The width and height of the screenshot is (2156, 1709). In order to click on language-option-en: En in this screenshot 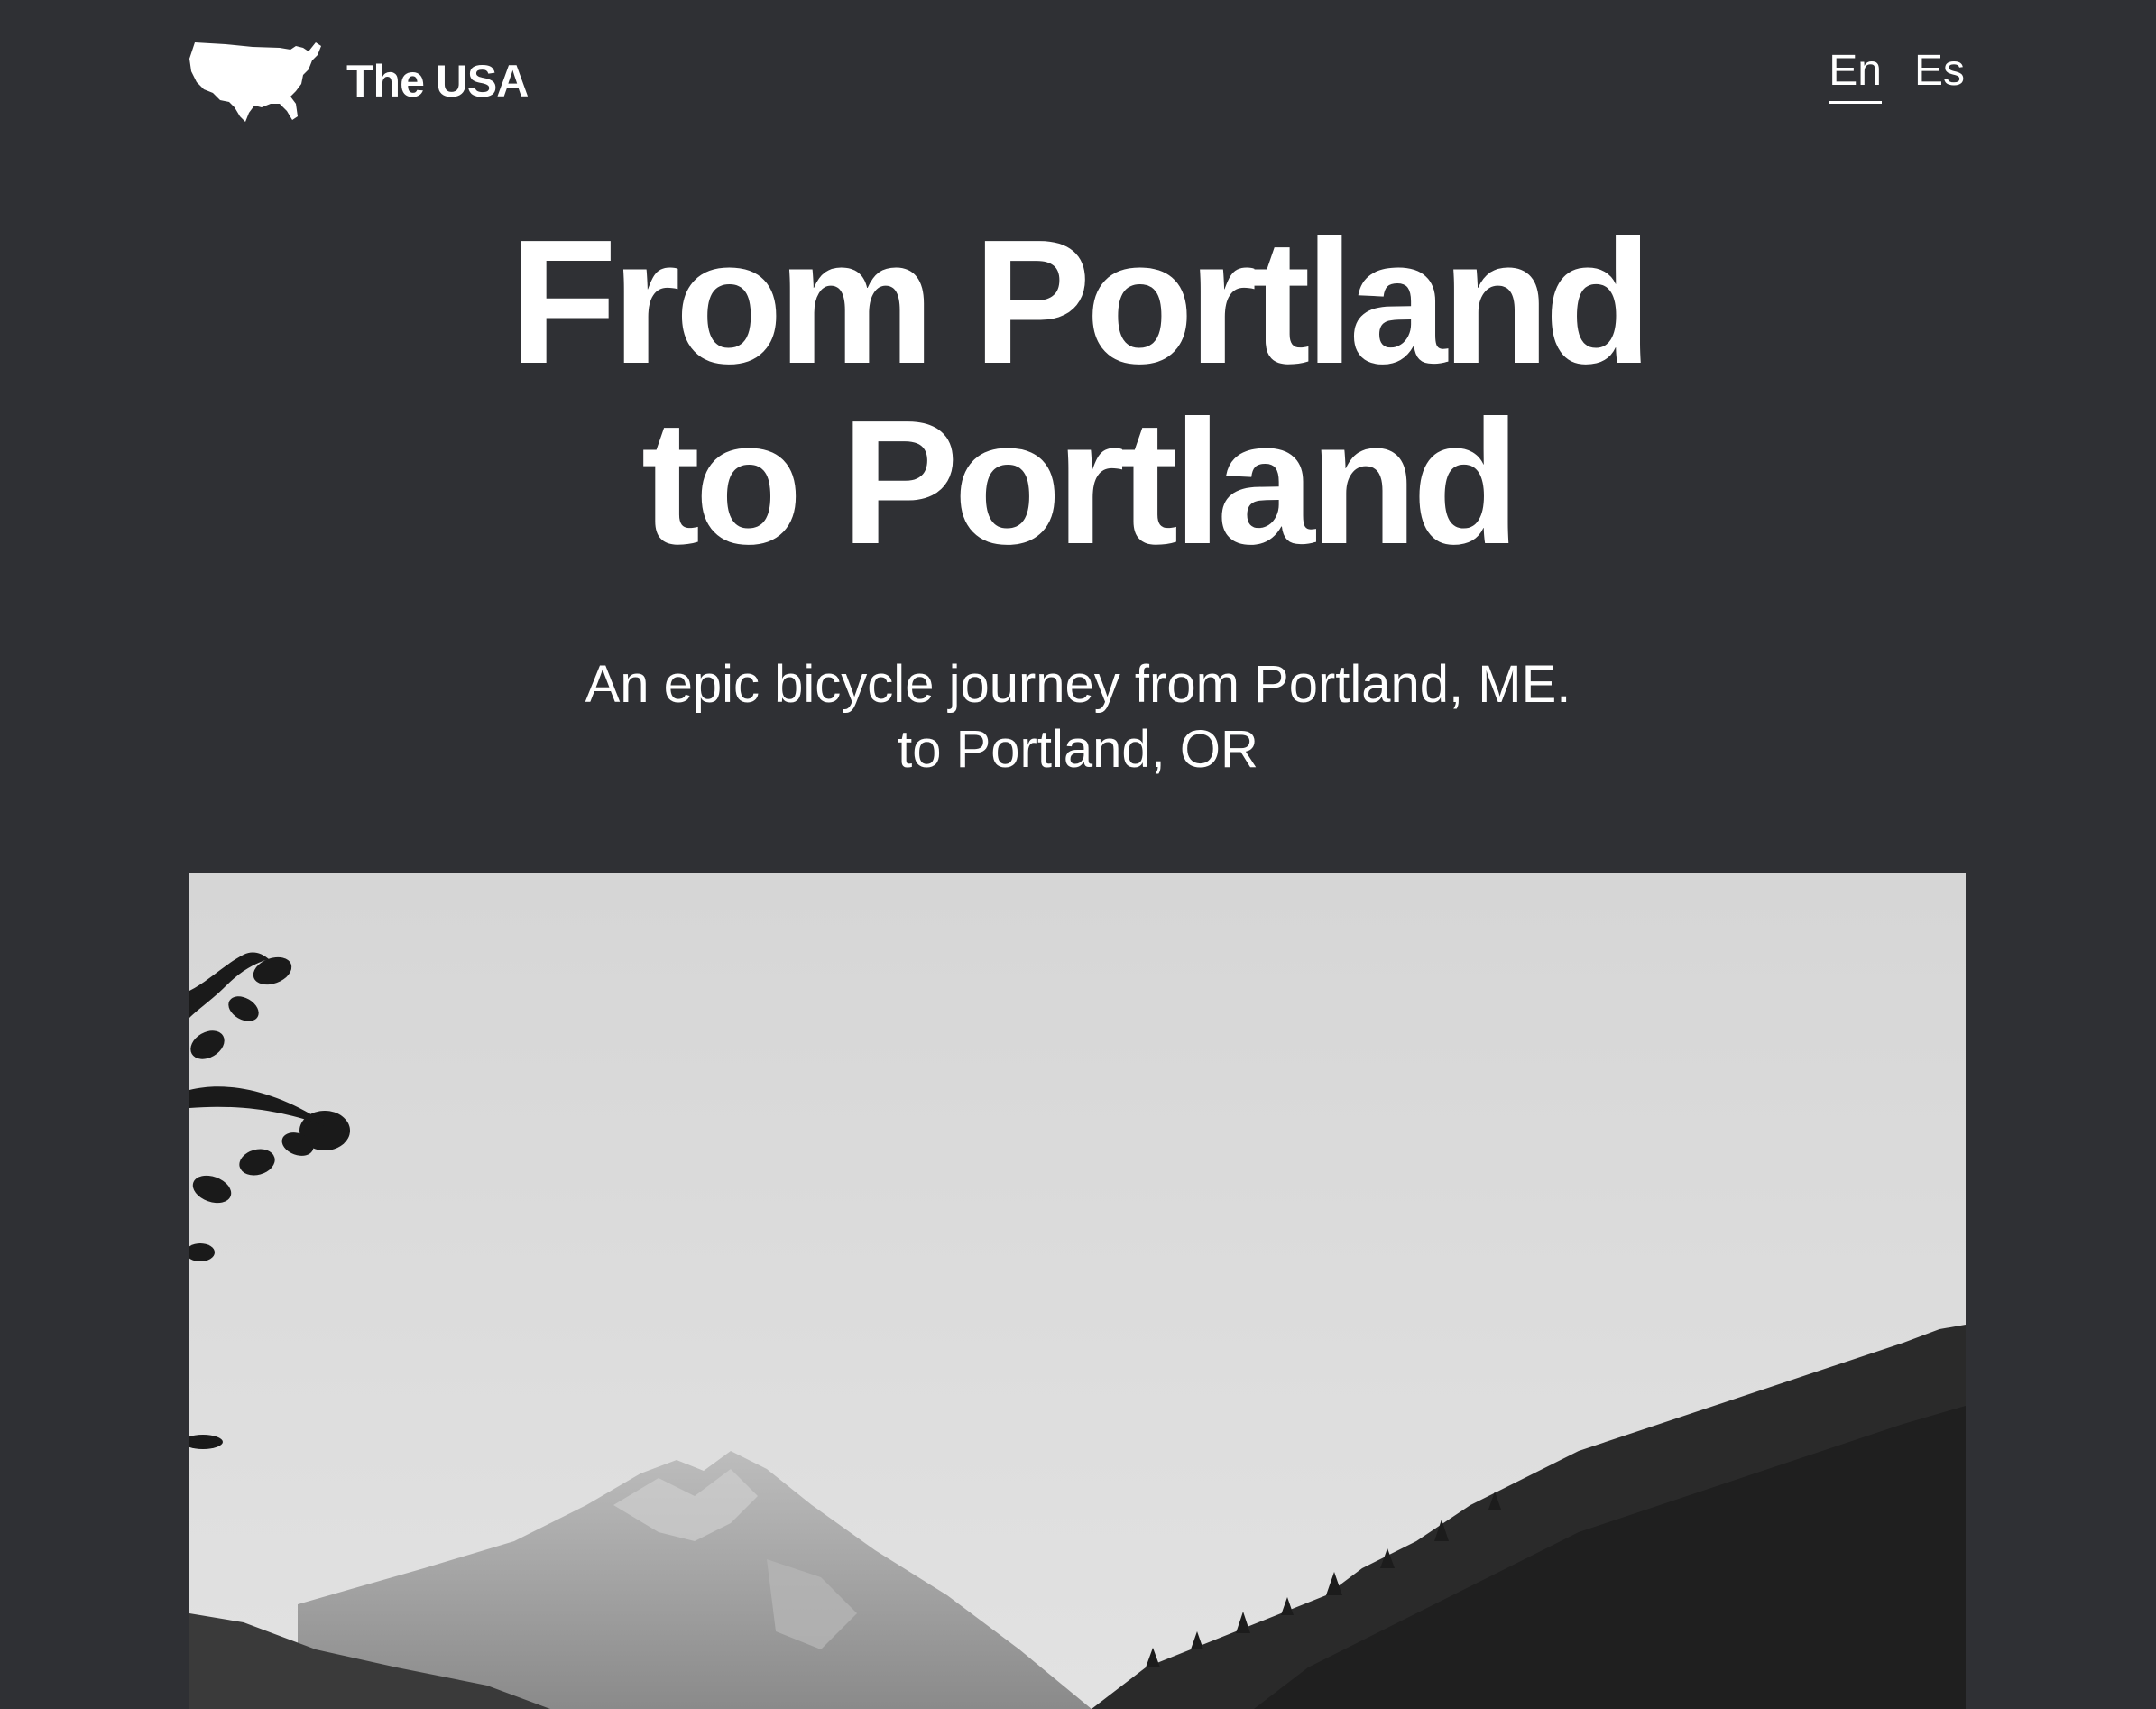, I will do `click(1855, 75)`.